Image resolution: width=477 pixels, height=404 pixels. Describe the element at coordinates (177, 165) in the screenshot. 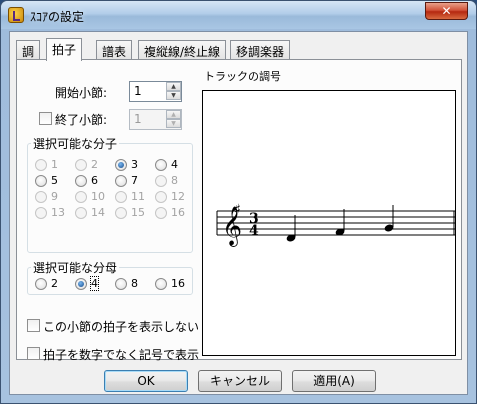

I see `numerator-option: 4` at that location.